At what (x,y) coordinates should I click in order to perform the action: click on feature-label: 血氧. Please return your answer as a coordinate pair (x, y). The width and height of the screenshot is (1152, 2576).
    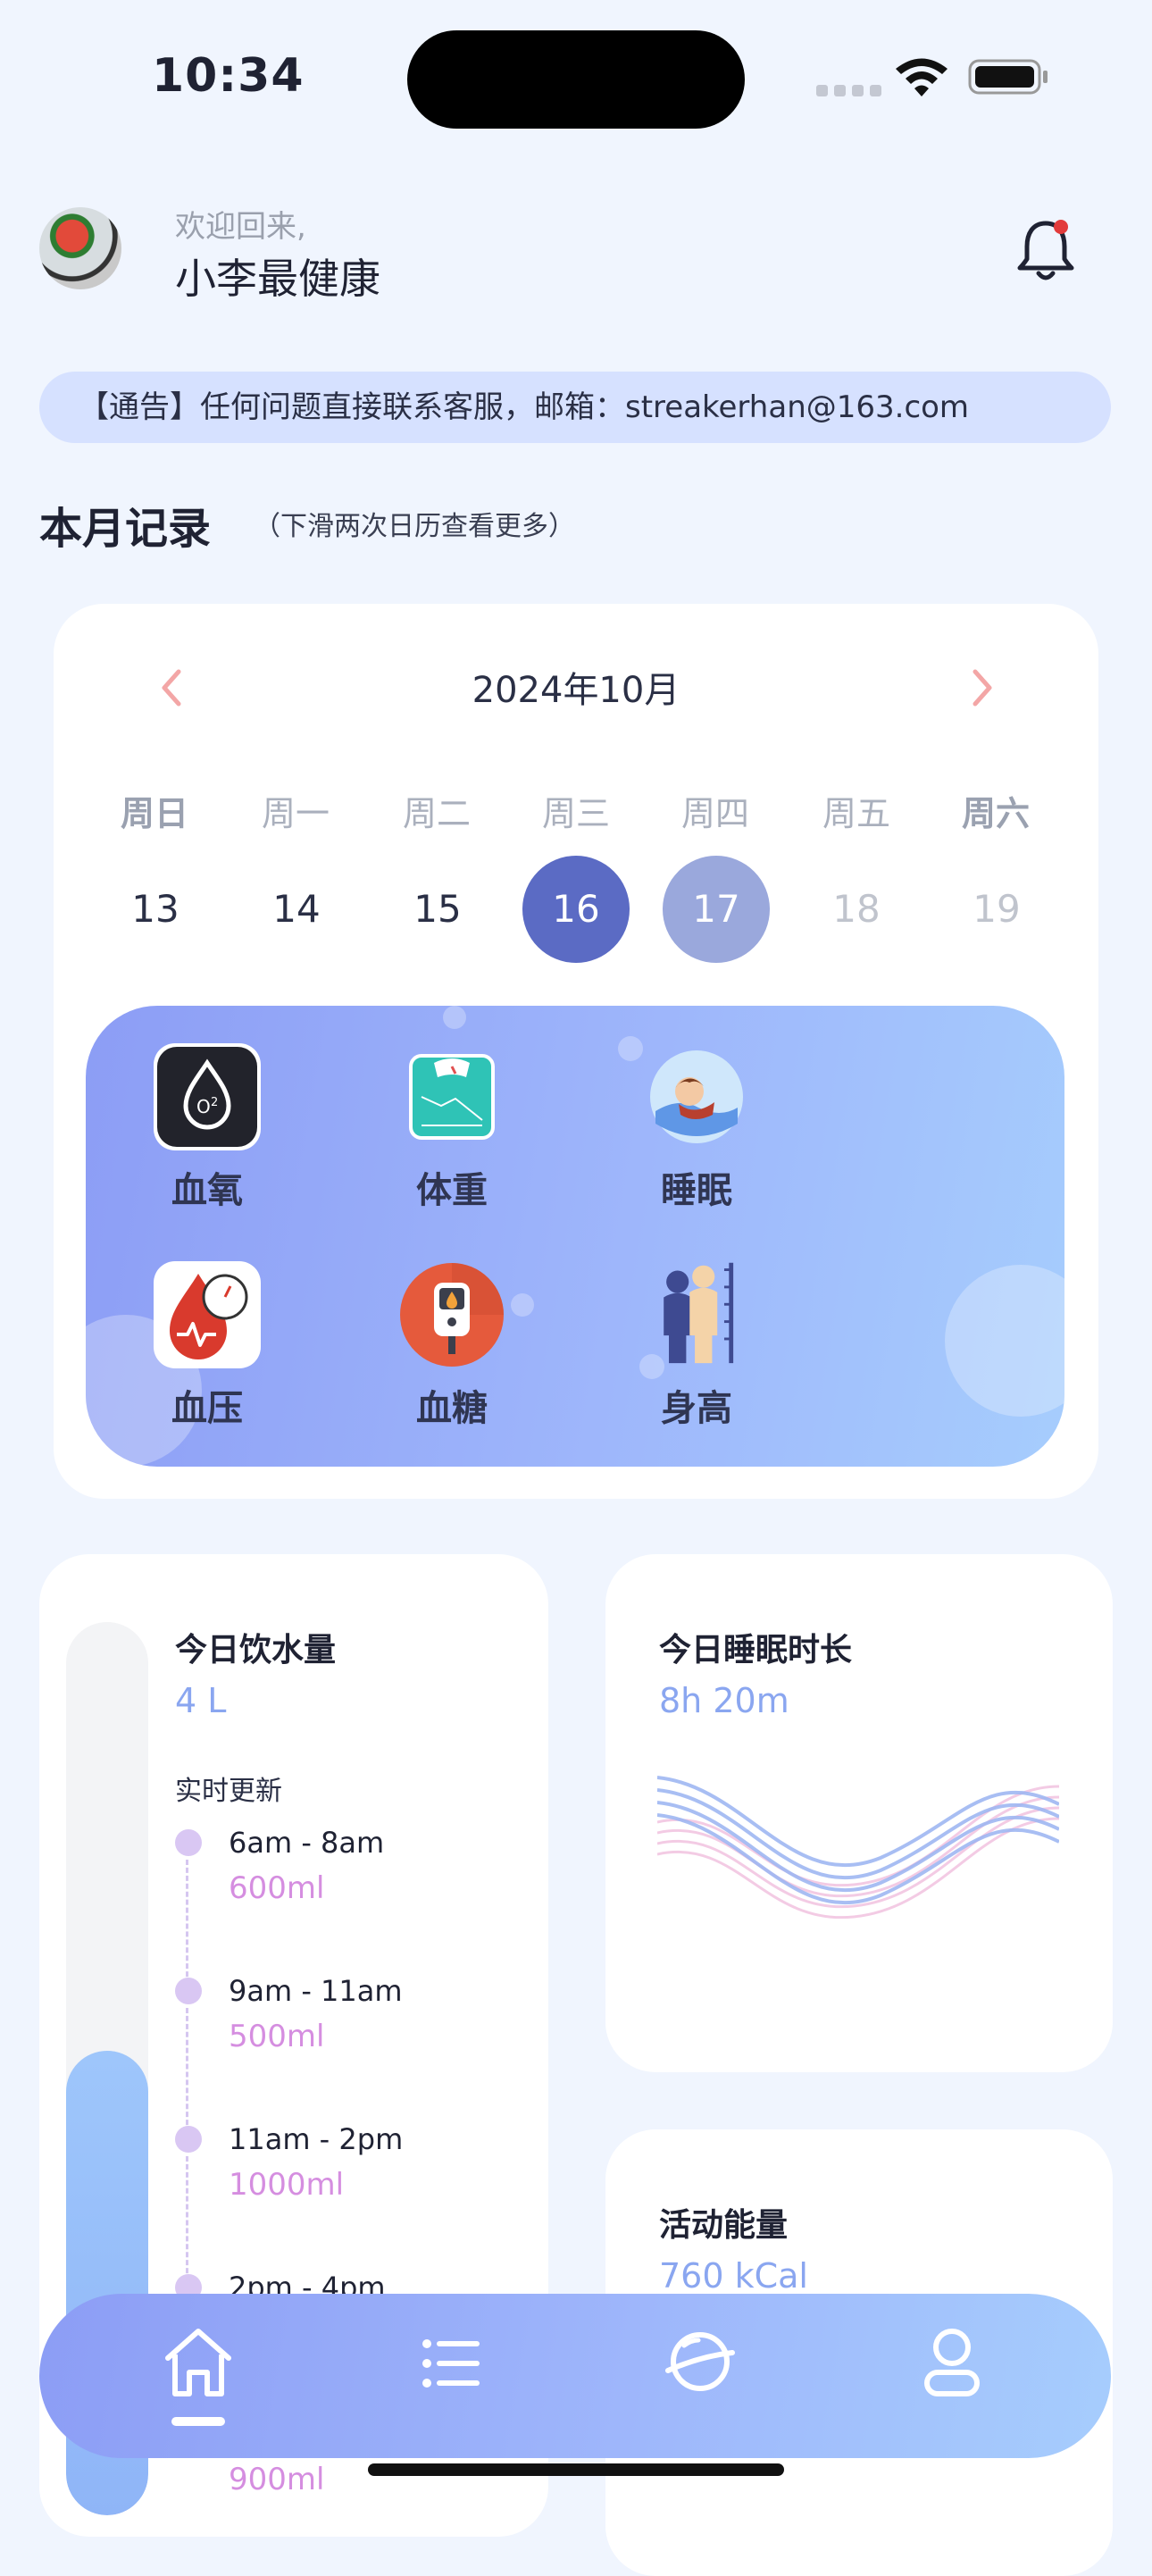
    Looking at the image, I should click on (207, 1187).